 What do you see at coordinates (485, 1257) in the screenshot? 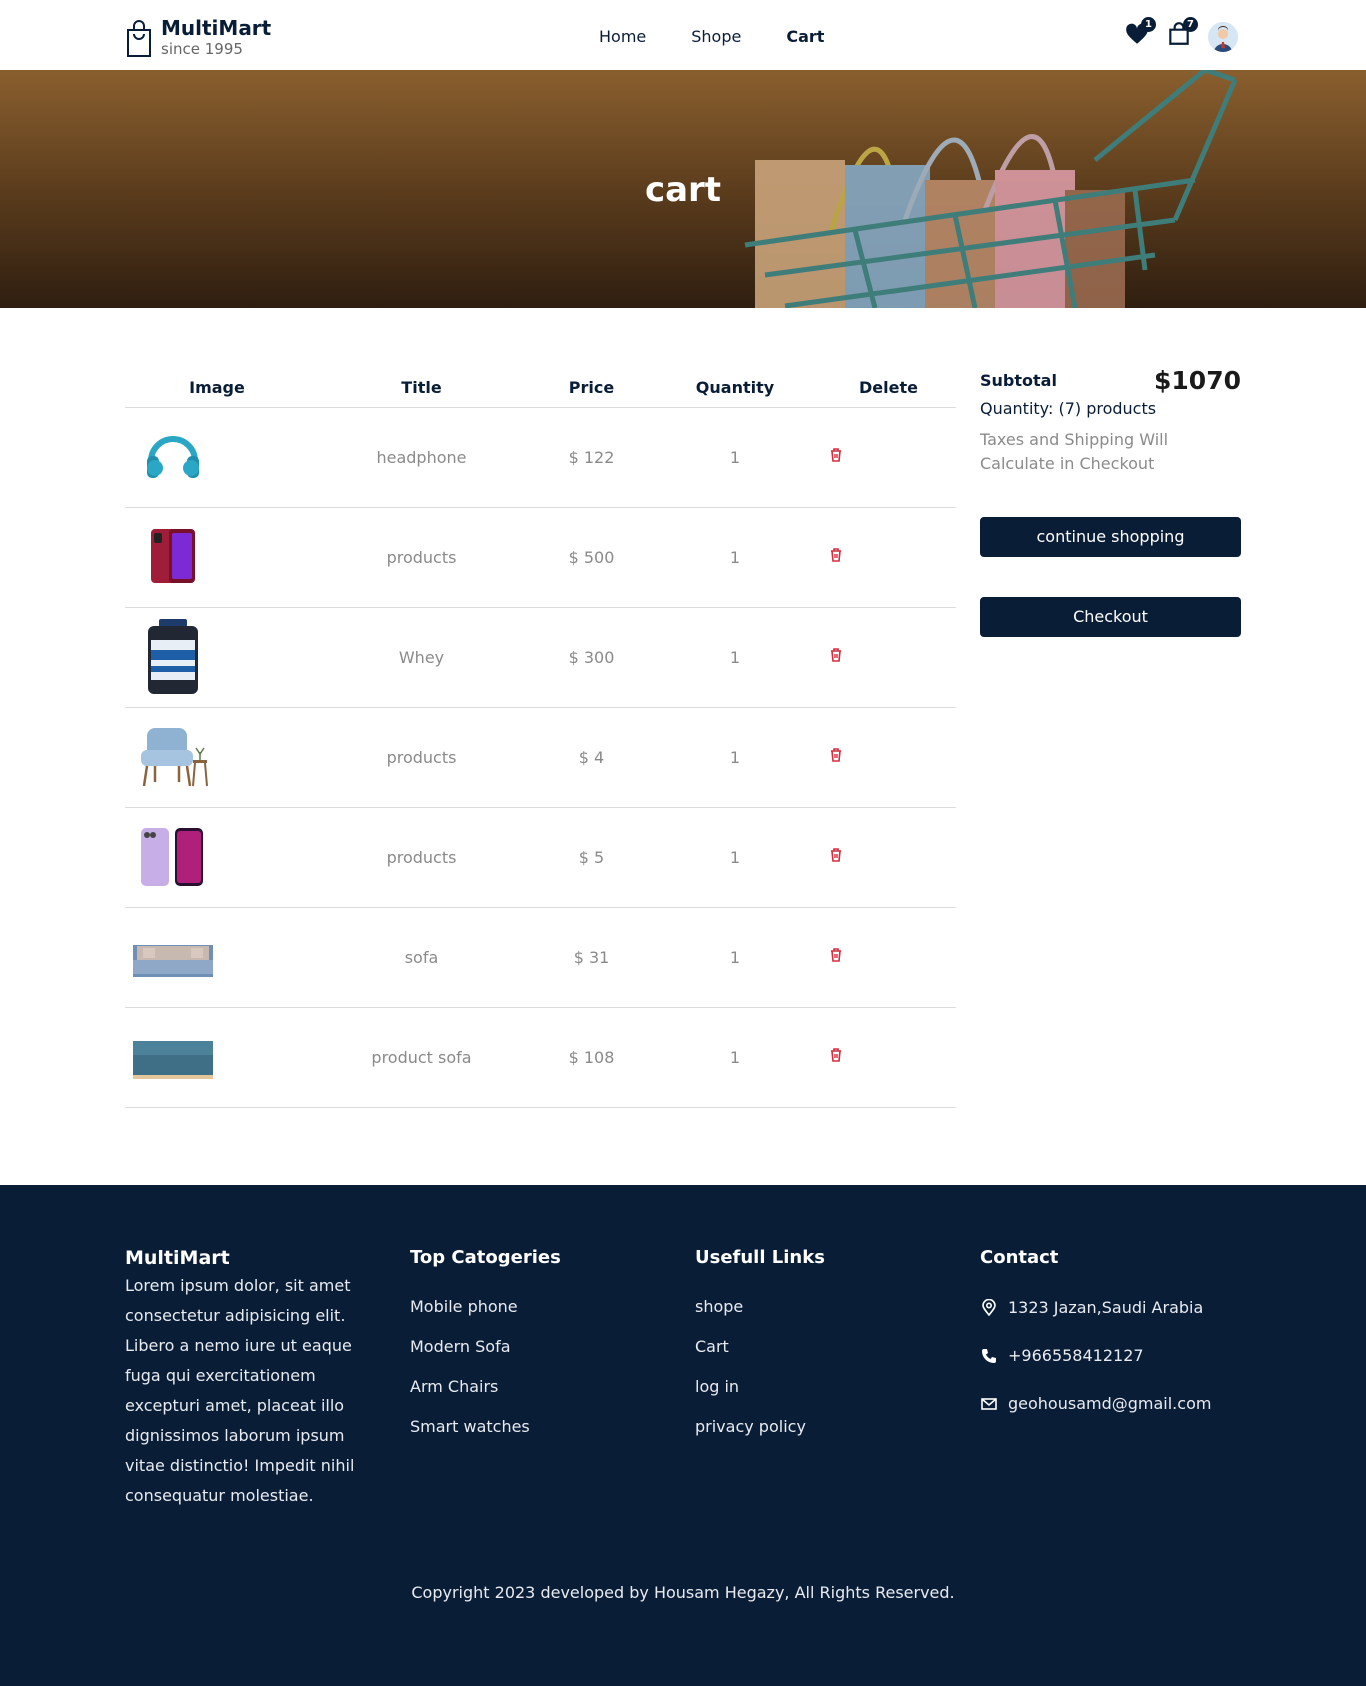
I see `footer-categories-title: Top Catogeries` at bounding box center [485, 1257].